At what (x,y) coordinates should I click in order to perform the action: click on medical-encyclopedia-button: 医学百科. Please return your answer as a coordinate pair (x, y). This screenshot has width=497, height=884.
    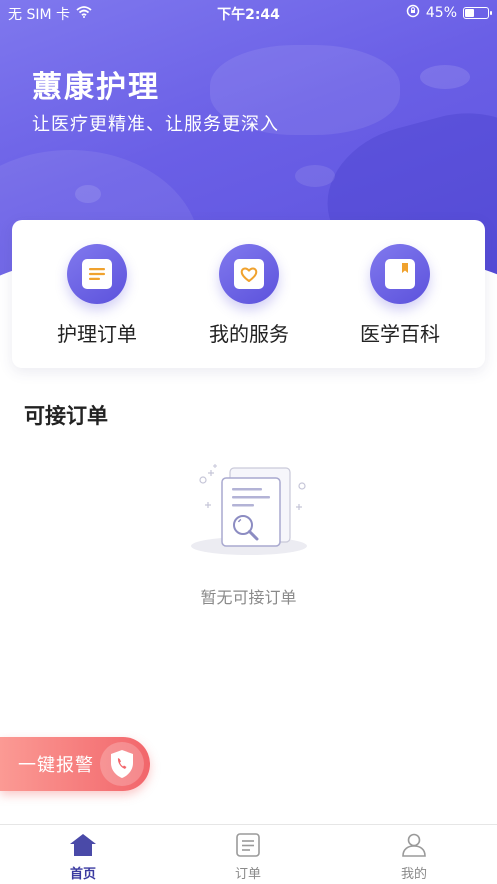
    Looking at the image, I should click on (400, 295).